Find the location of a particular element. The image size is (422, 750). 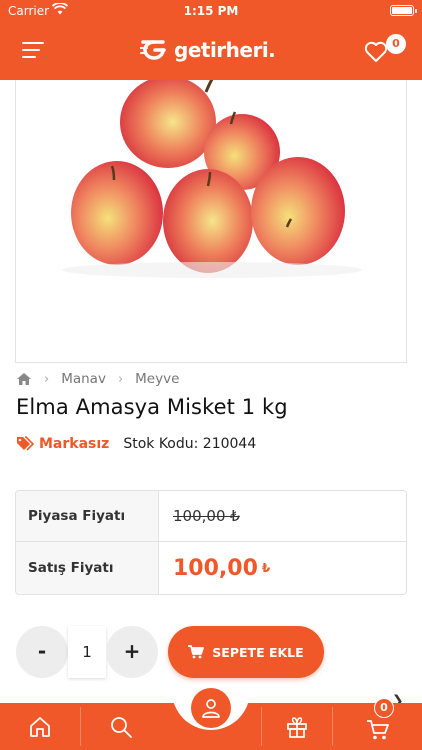

increase-quantity-button: + is located at coordinates (132, 652).